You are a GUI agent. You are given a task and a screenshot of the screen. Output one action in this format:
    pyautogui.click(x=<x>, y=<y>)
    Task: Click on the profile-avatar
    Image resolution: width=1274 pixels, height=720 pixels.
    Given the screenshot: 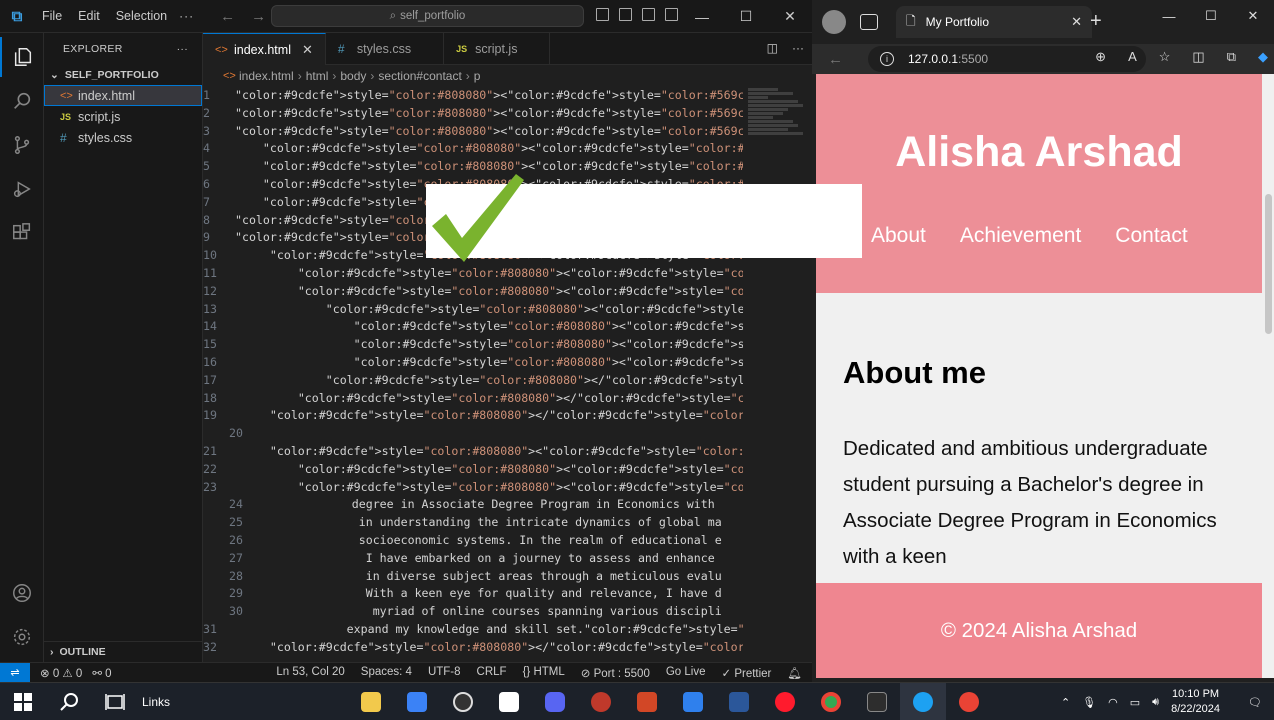 What is the action you would take?
    pyautogui.click(x=834, y=22)
    